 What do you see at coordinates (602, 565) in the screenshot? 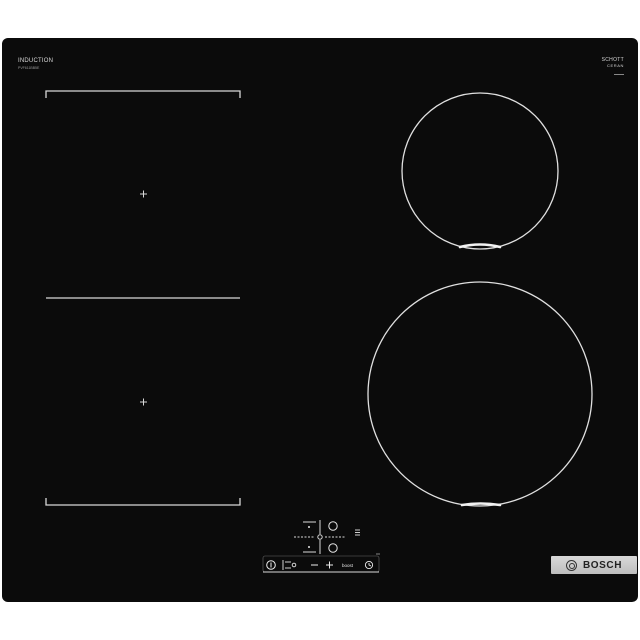
I see `brand-name: BOSCH` at bounding box center [602, 565].